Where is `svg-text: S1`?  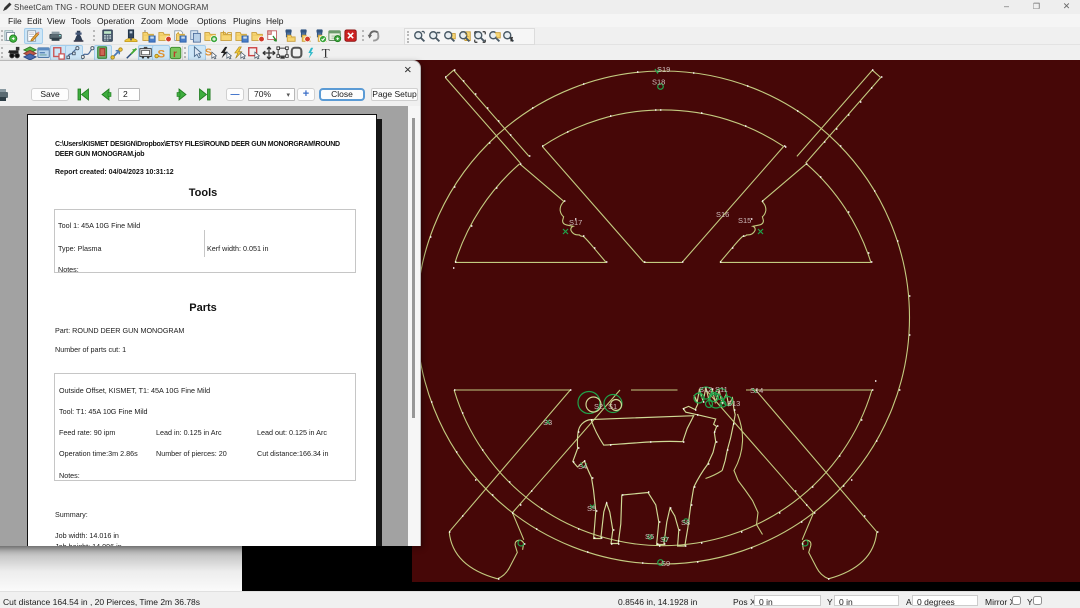
svg-text: S1 is located at coordinates (612, 406).